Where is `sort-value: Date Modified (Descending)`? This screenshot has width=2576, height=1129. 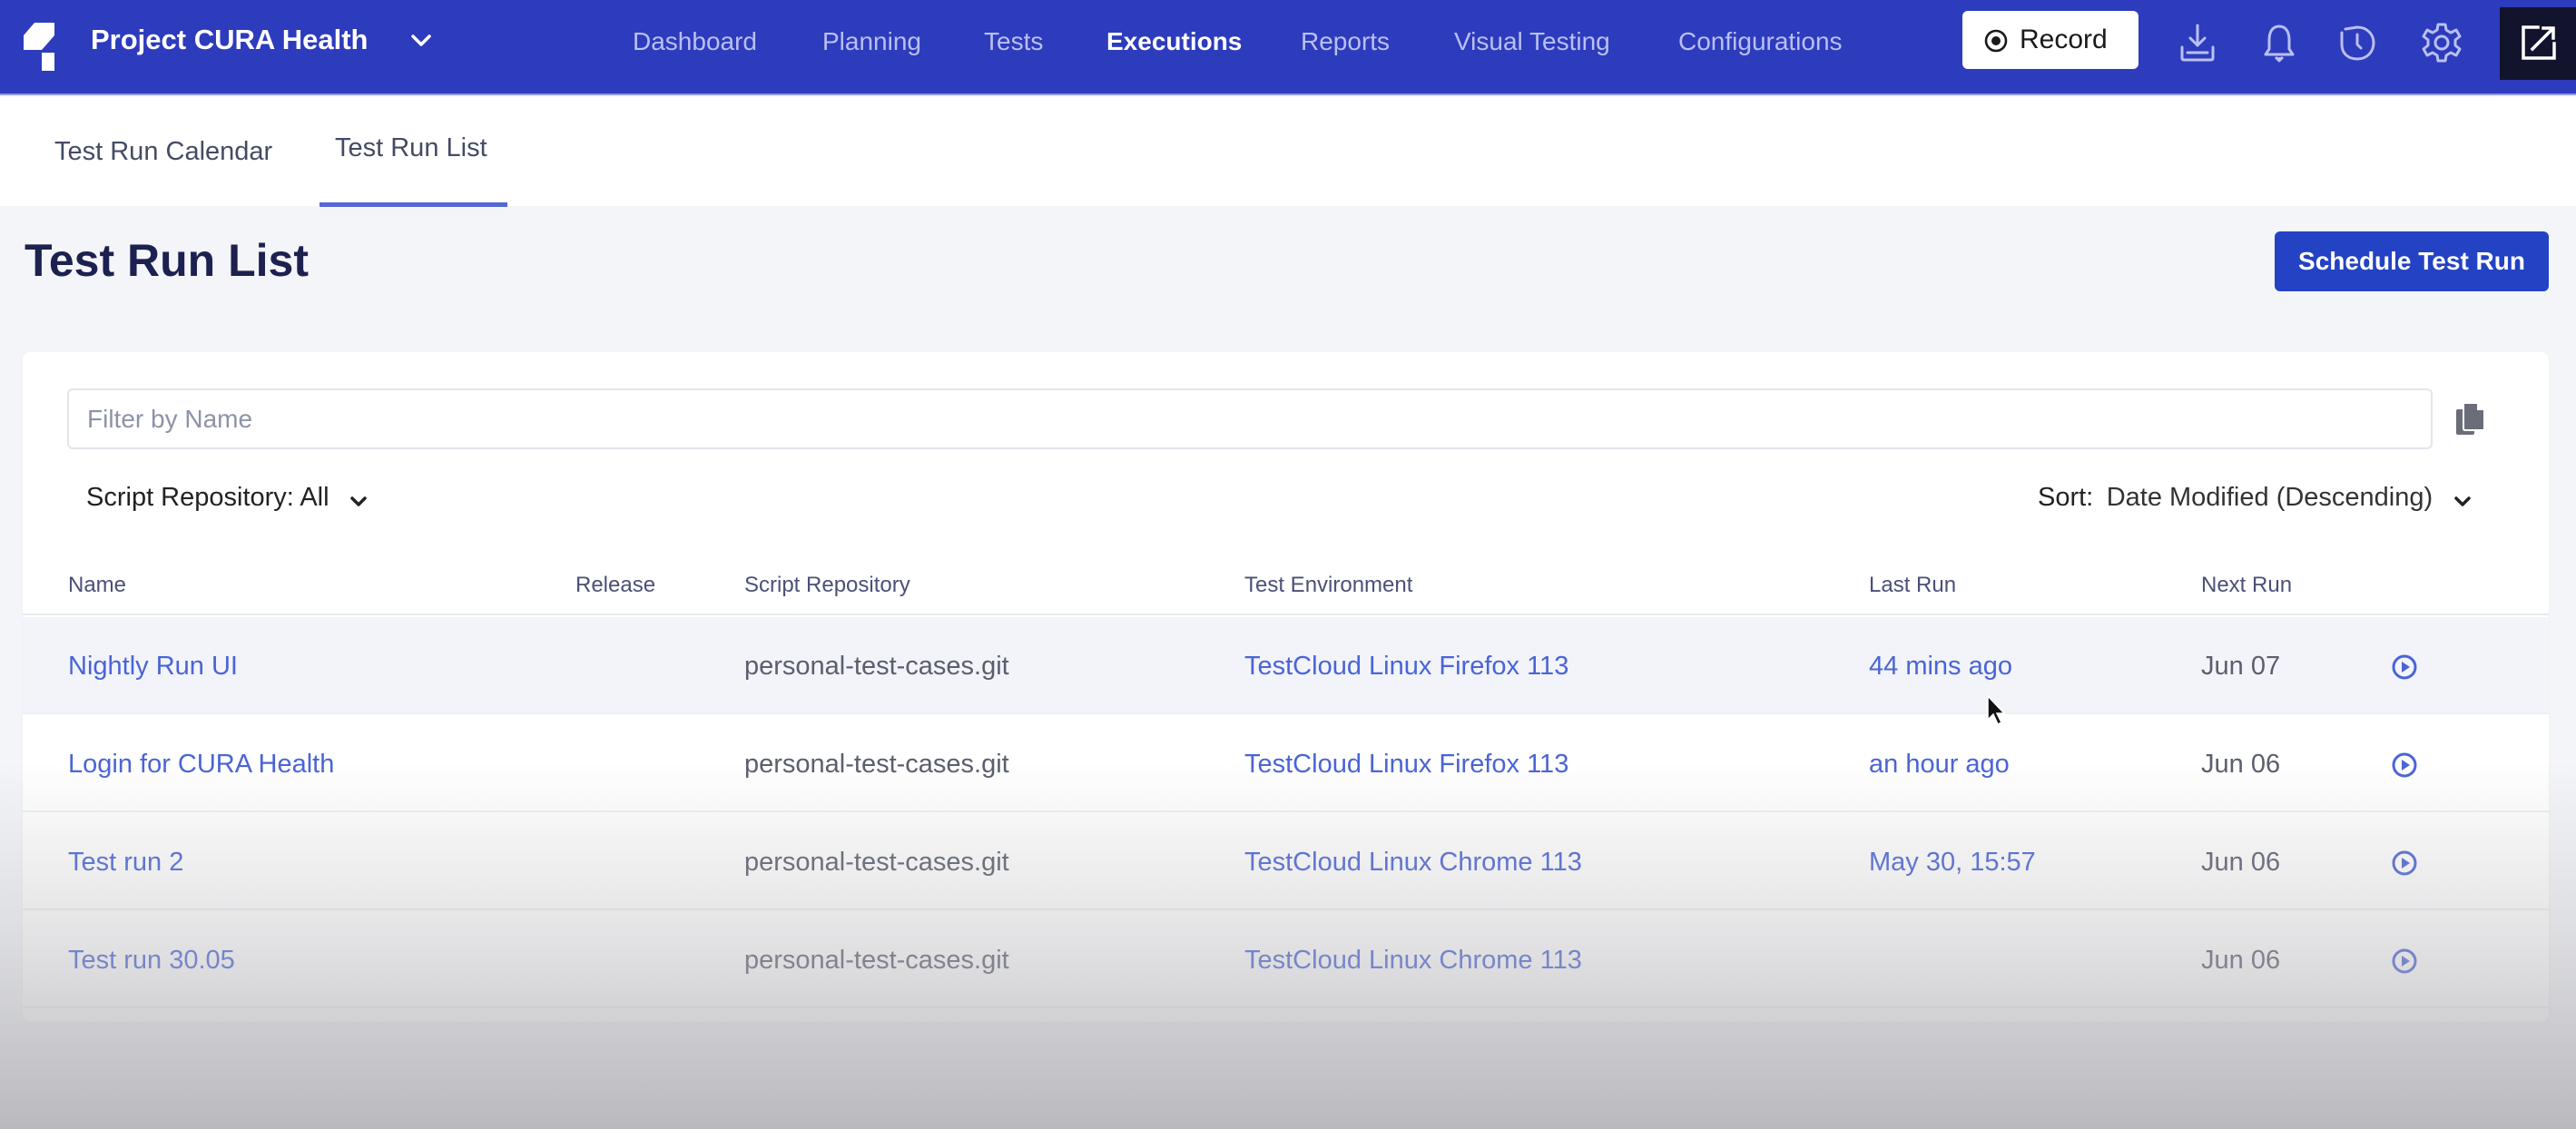 sort-value: Date Modified (Descending) is located at coordinates (2269, 498).